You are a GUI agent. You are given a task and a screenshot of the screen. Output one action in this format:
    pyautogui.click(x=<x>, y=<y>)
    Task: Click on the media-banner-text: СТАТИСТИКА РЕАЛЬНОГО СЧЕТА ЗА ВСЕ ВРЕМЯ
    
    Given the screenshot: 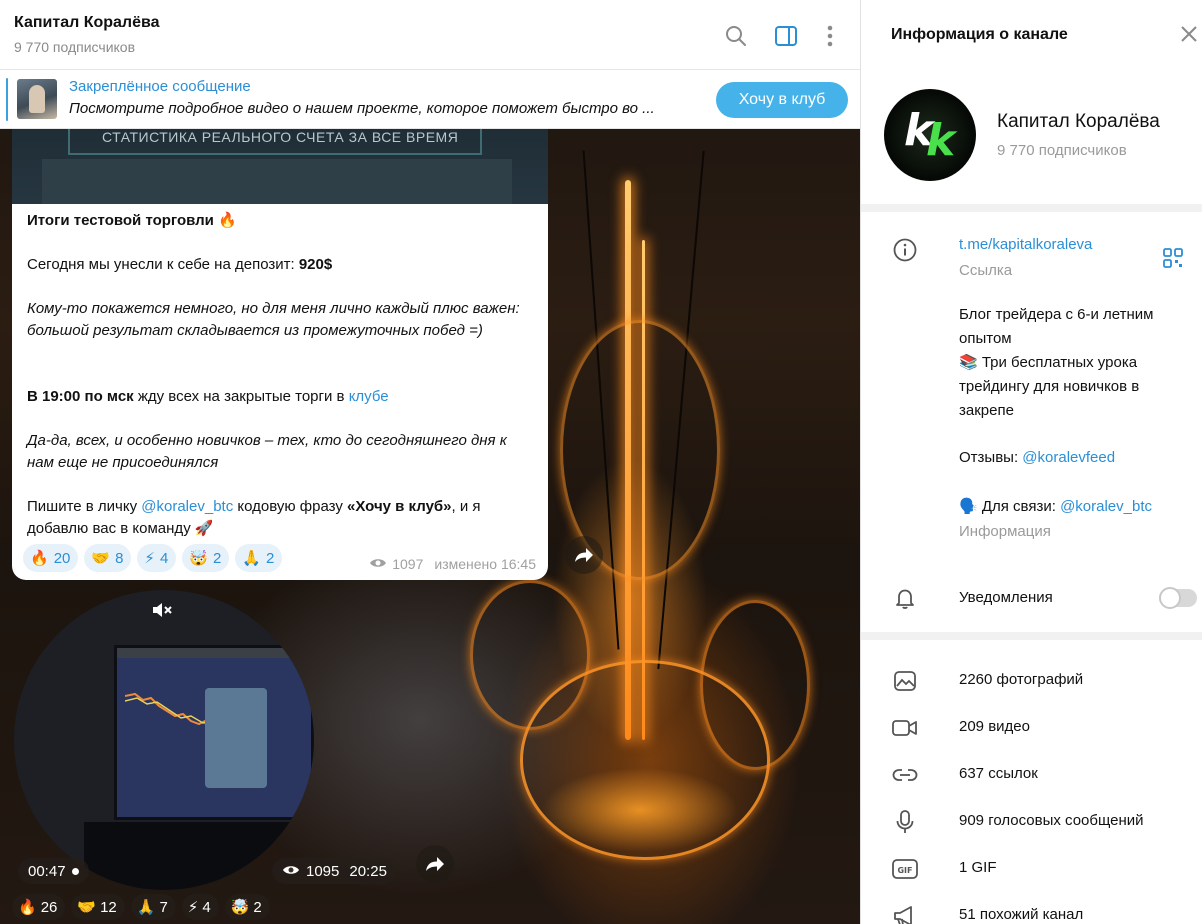 What is the action you would take?
    pyautogui.click(x=280, y=137)
    